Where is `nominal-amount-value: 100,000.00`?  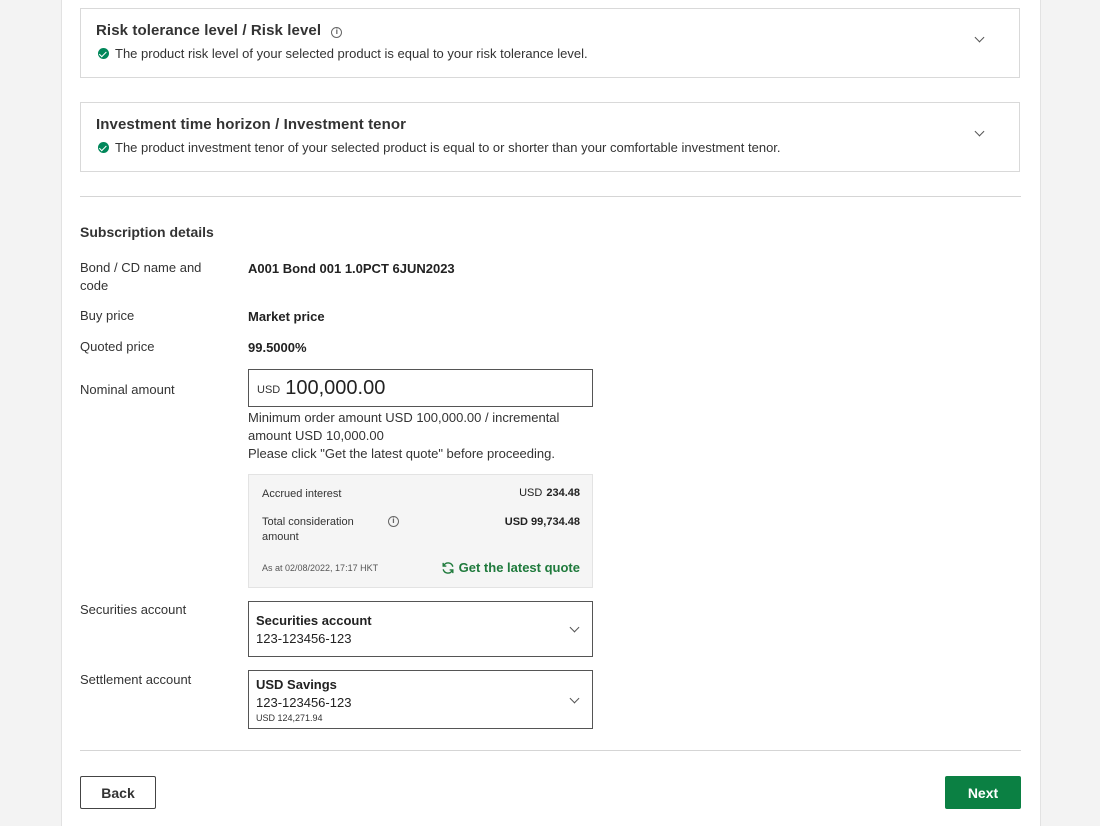 nominal-amount-value: 100,000.00 is located at coordinates (335, 388).